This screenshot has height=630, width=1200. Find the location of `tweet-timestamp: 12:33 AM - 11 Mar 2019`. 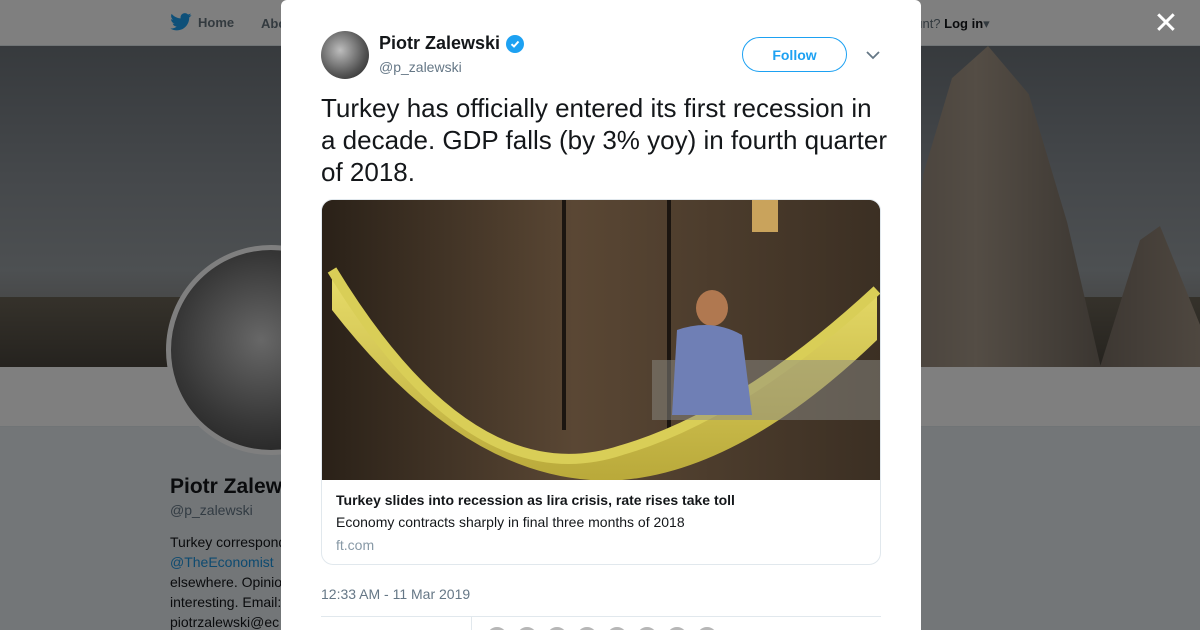

tweet-timestamp: 12:33 AM - 11 Mar 2019 is located at coordinates (395, 594).